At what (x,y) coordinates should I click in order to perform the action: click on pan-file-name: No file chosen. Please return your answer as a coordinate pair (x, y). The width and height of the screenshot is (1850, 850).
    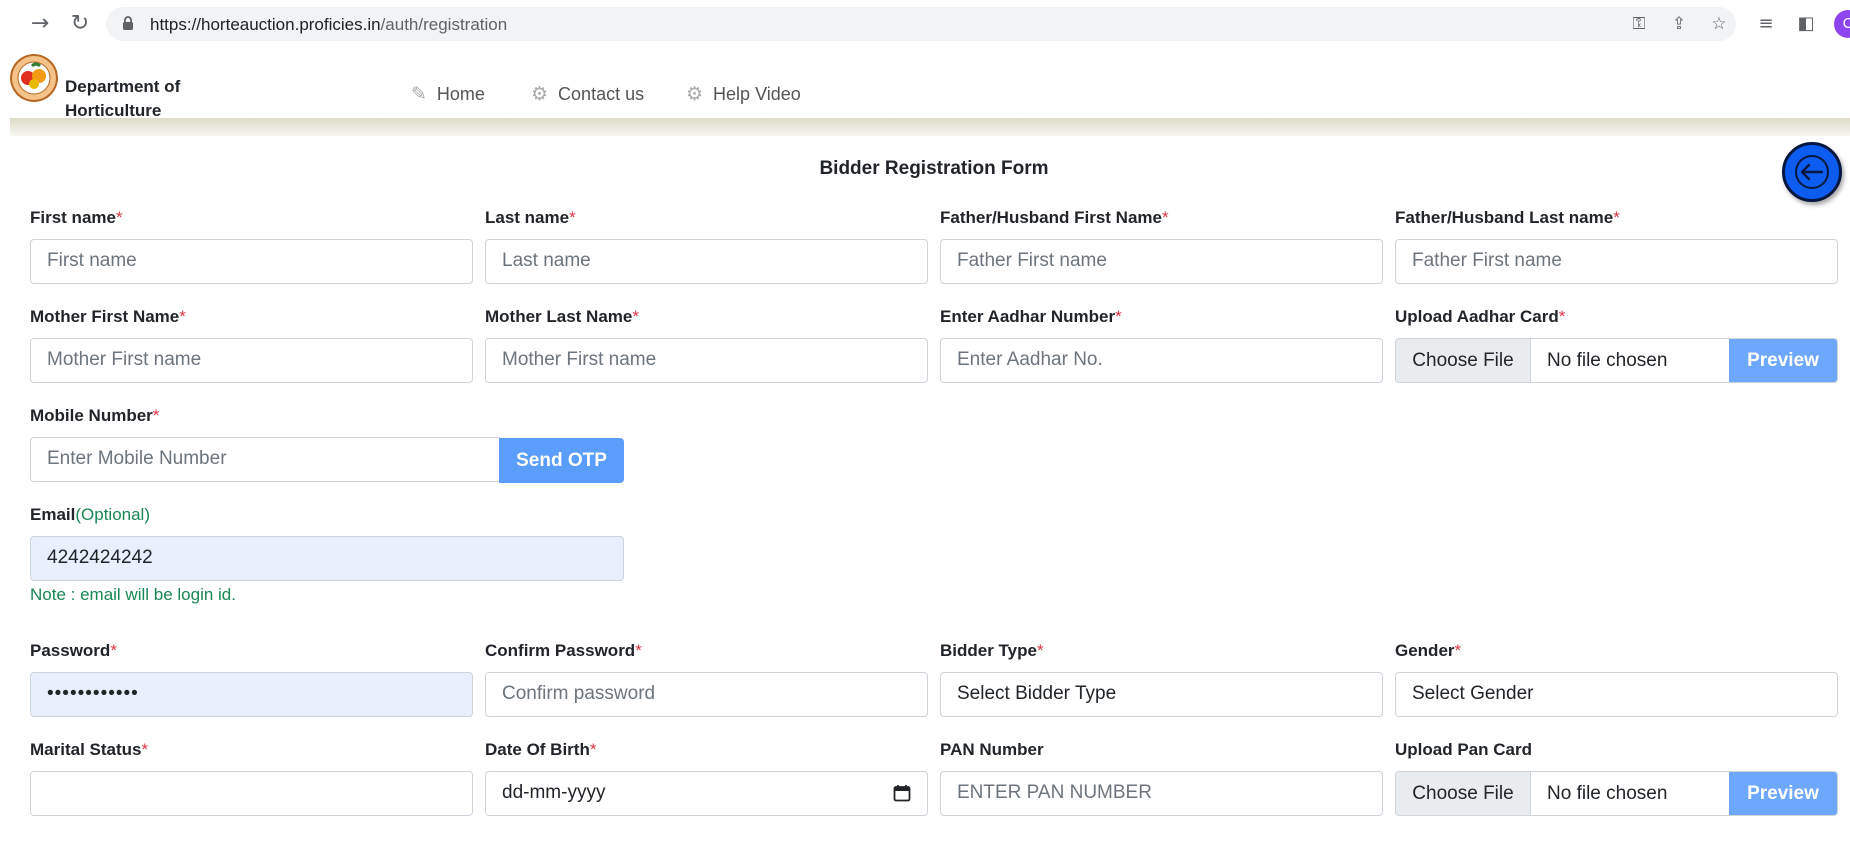
    Looking at the image, I should click on (1607, 793).